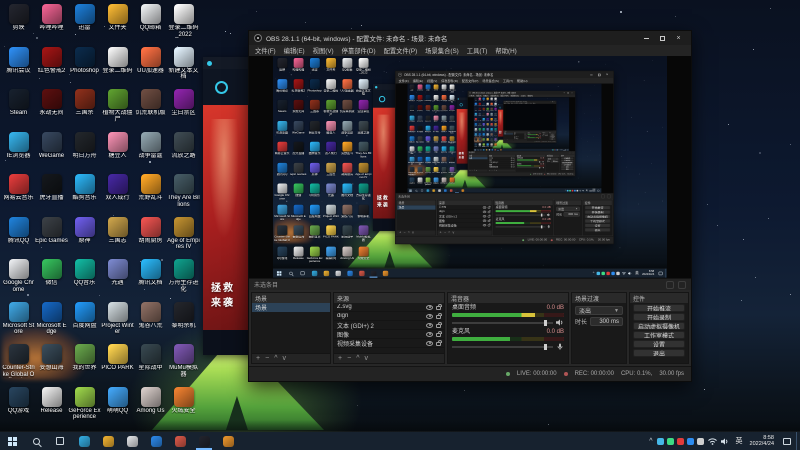 The image size is (800, 450). I want to click on desktop-icon: 胡闹厨房, so click(150, 238).